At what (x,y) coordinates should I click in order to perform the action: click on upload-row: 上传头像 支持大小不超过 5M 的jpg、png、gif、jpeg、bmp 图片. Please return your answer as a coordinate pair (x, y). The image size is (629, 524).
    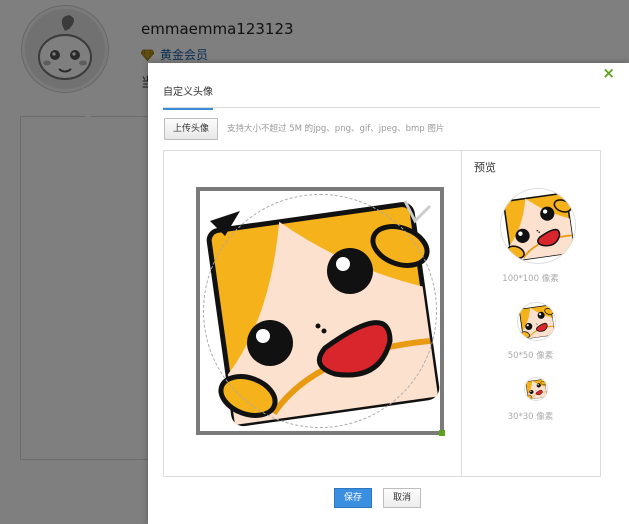
    Looking at the image, I should click on (384, 129).